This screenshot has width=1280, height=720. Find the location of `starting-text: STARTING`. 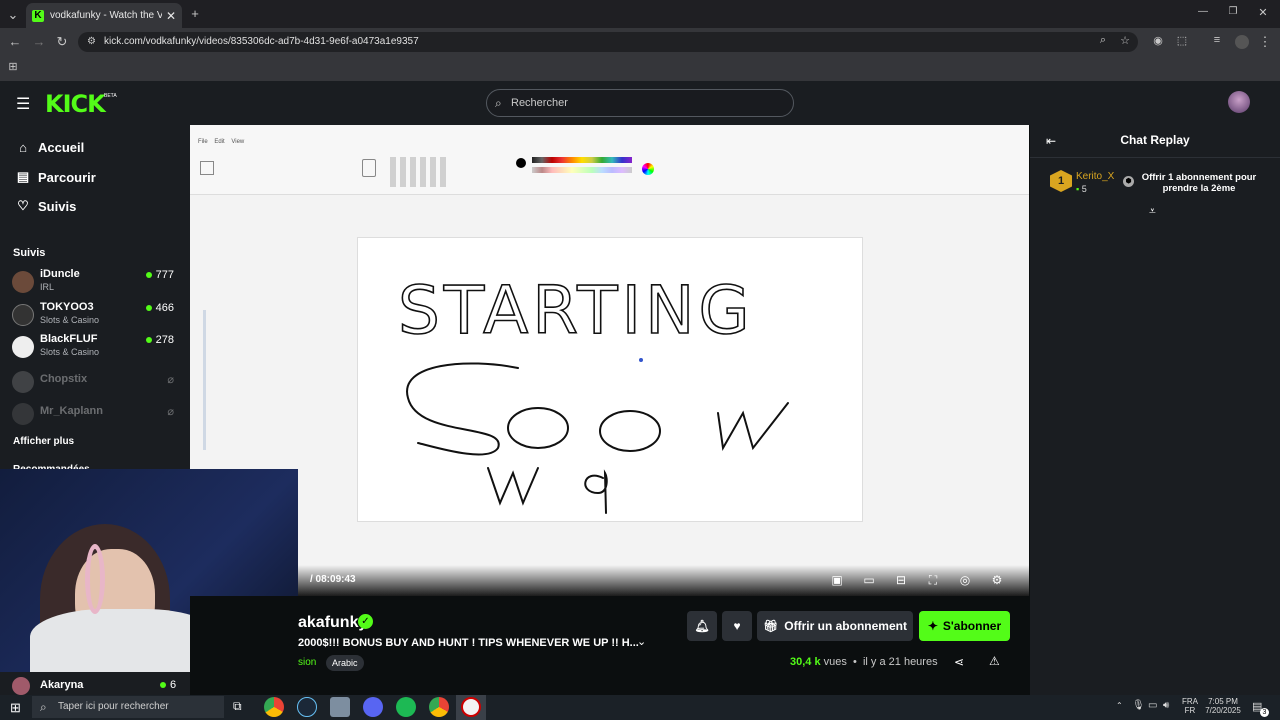

starting-text: STARTING is located at coordinates (576, 310).